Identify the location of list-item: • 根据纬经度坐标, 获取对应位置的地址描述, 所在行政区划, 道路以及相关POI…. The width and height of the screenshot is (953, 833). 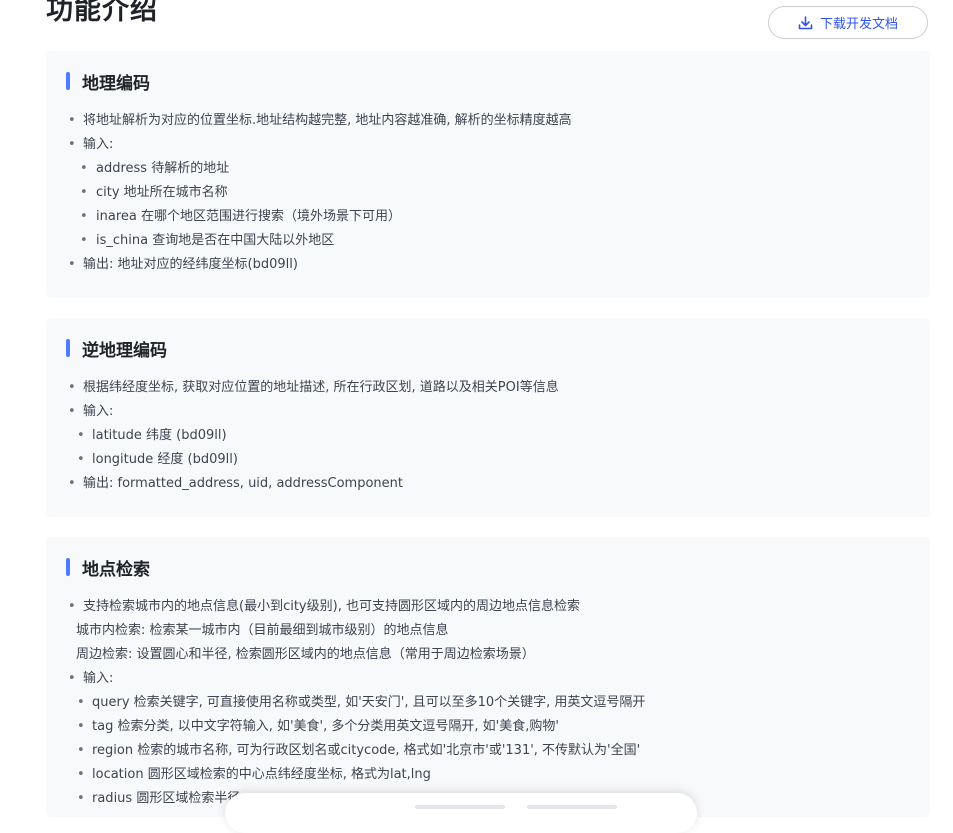
(488, 388).